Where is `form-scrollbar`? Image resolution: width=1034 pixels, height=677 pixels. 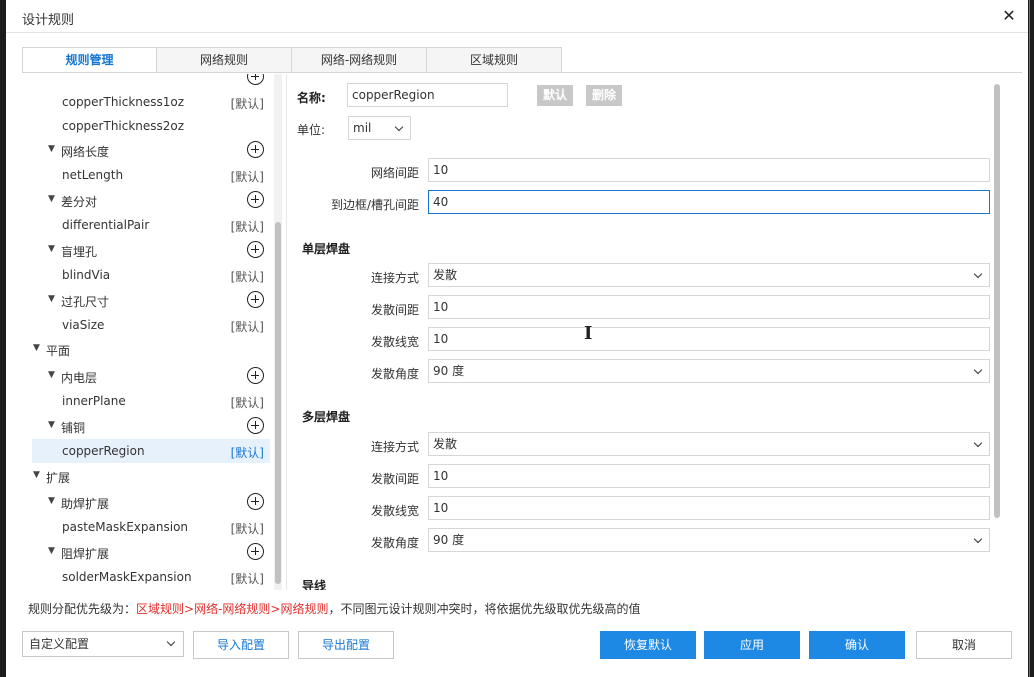
form-scrollbar is located at coordinates (997, 336).